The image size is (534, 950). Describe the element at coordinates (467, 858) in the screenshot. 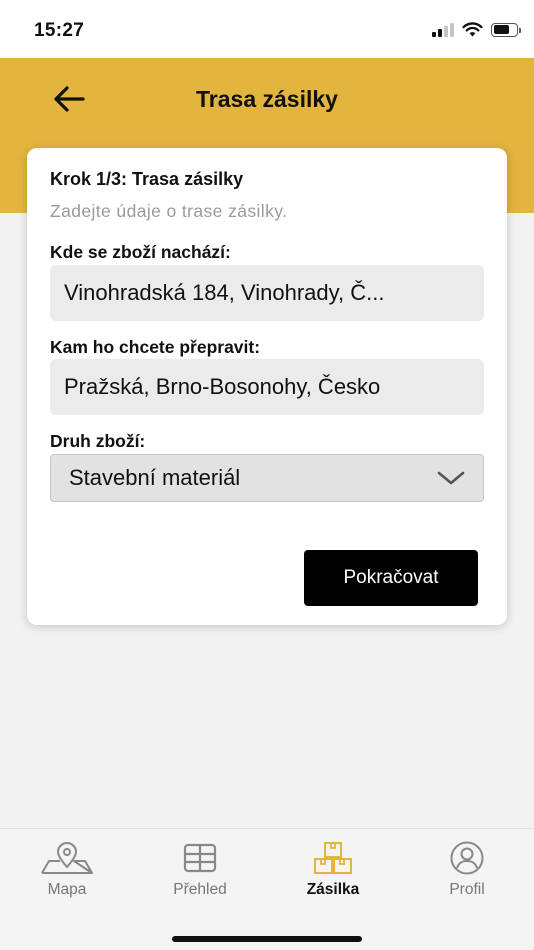

I see `profile-icon` at that location.